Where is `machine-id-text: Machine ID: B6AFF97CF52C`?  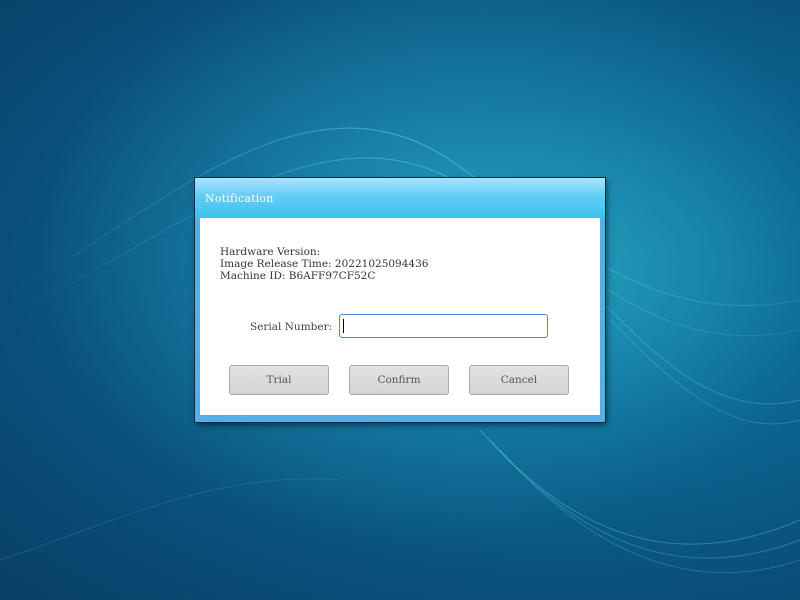
machine-id-text: Machine ID: B6AFF97CF52C is located at coordinates (298, 276).